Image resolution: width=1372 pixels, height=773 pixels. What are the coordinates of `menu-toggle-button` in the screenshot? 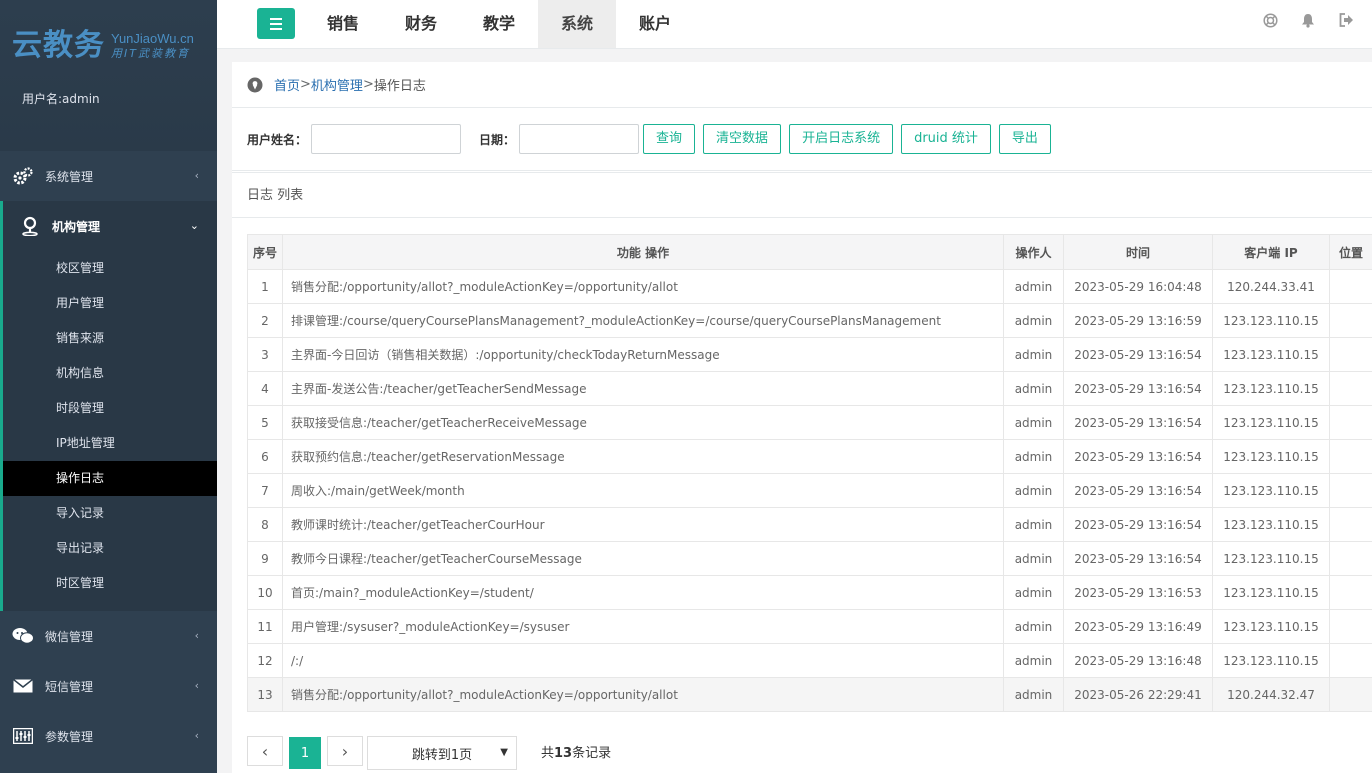 It's located at (276, 23).